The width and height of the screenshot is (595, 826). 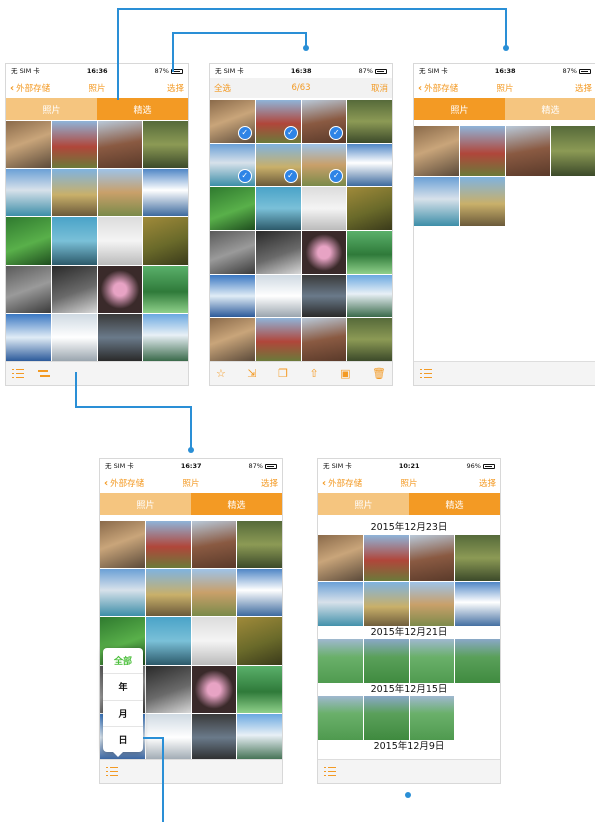 What do you see at coordinates (123, 687) in the screenshot?
I see `menu-item-year: 年` at bounding box center [123, 687].